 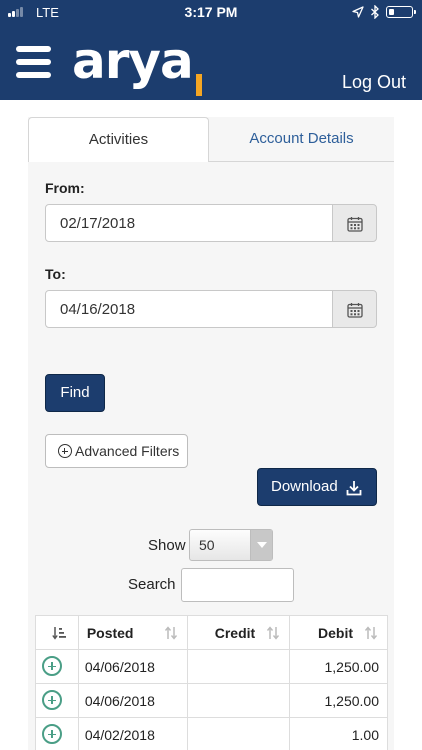 What do you see at coordinates (65, 188) in the screenshot?
I see `from-label: From:` at bounding box center [65, 188].